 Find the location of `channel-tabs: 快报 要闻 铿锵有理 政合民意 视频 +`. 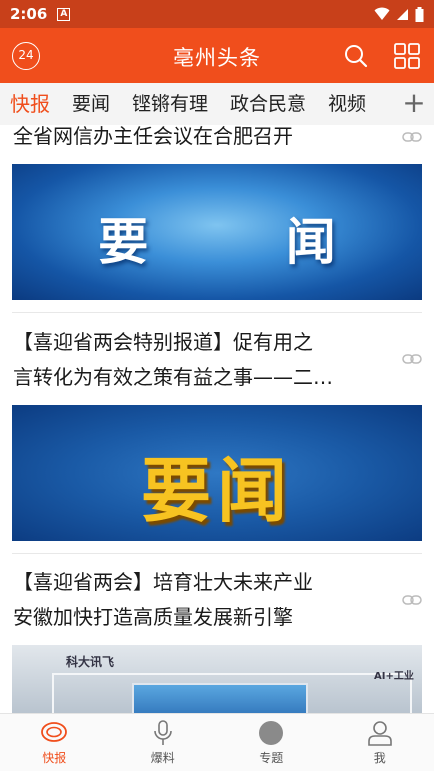

channel-tabs: 快报 要闻 铿锵有理 政合民意 视频 + is located at coordinates (217, 104).